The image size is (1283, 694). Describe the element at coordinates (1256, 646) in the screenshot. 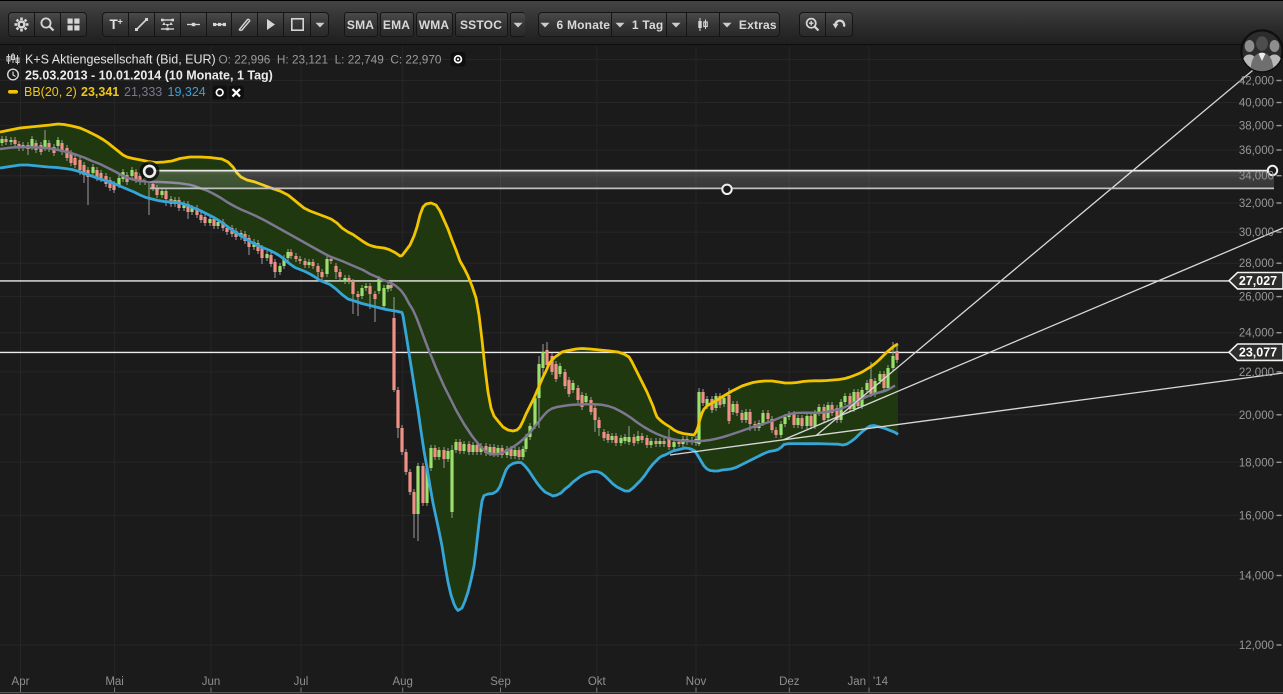

I see `svg-text: 12,000` at that location.